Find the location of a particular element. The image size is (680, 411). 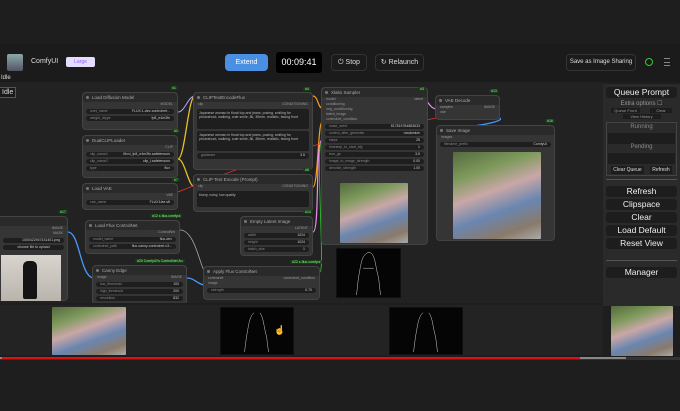

widget-model-name: model_name flux-dev is located at coordinates (132, 239).